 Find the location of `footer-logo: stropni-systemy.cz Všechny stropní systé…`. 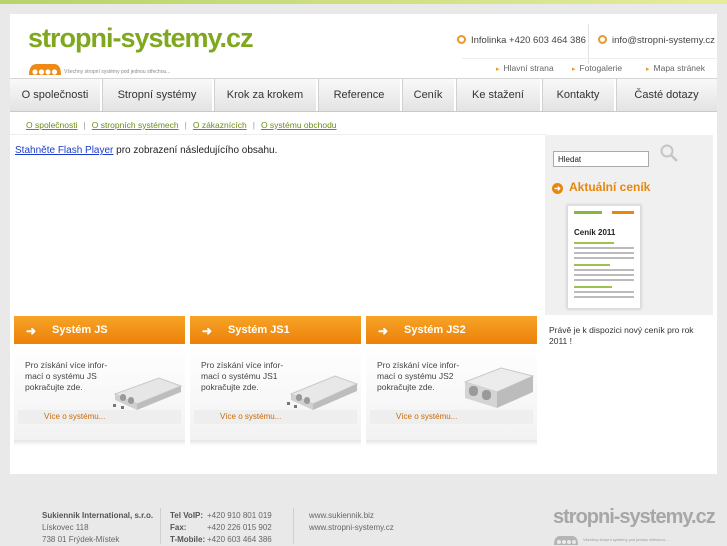

footer-logo: stropni-systemy.cz Všechny stropní systé… is located at coordinates (634, 525).